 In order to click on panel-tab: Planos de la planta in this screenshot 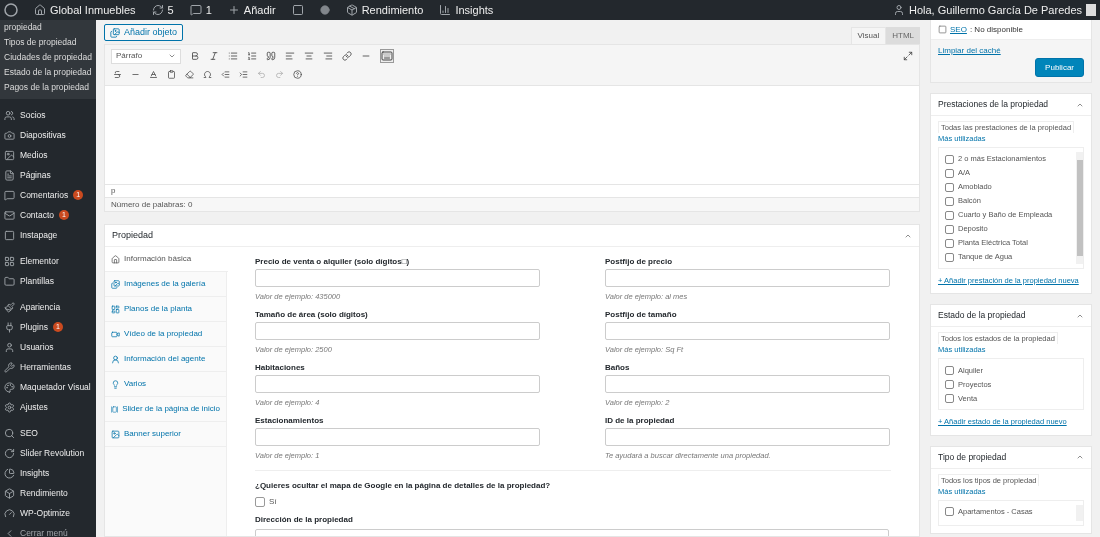, I will do `click(165, 309)`.